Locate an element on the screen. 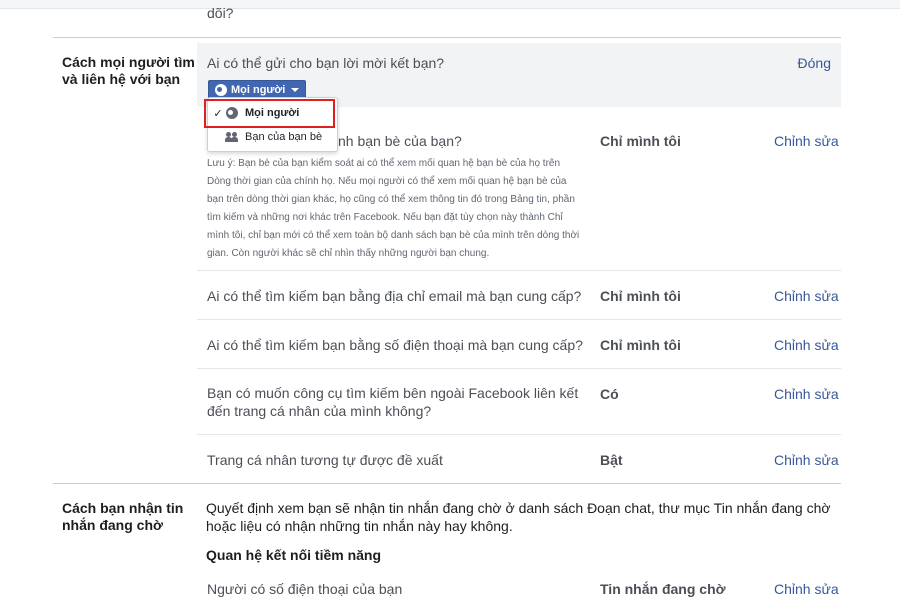  previous-section-text: dõi? is located at coordinates (220, 13).